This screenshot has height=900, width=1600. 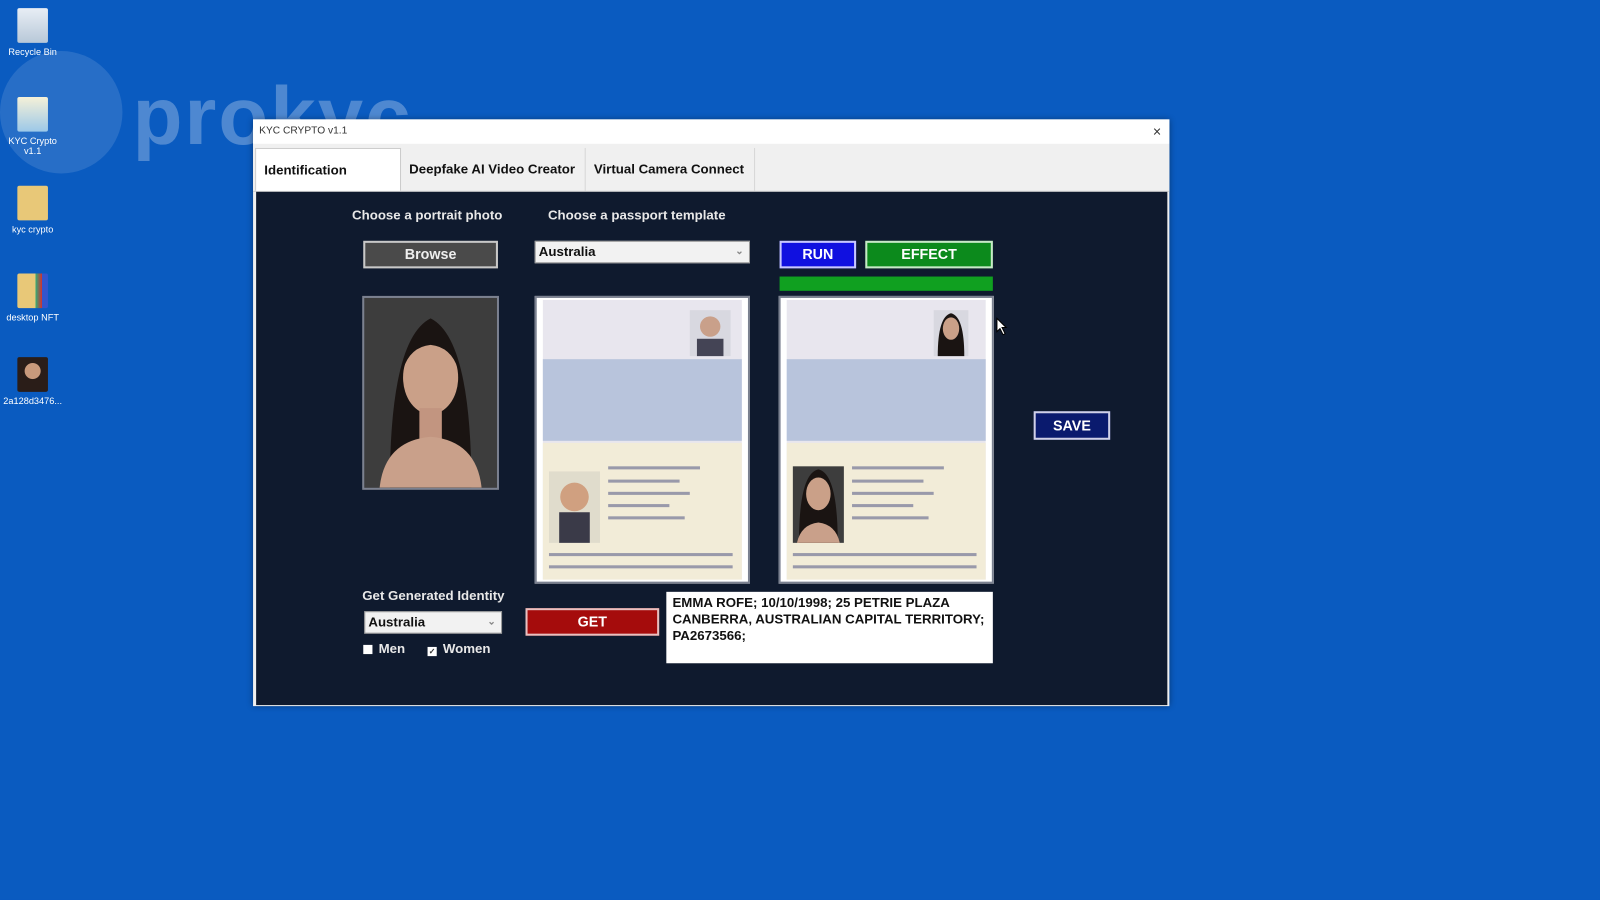 What do you see at coordinates (328, 183) in the screenshot?
I see `tab-identification-creator: Identification Creator` at bounding box center [328, 183].